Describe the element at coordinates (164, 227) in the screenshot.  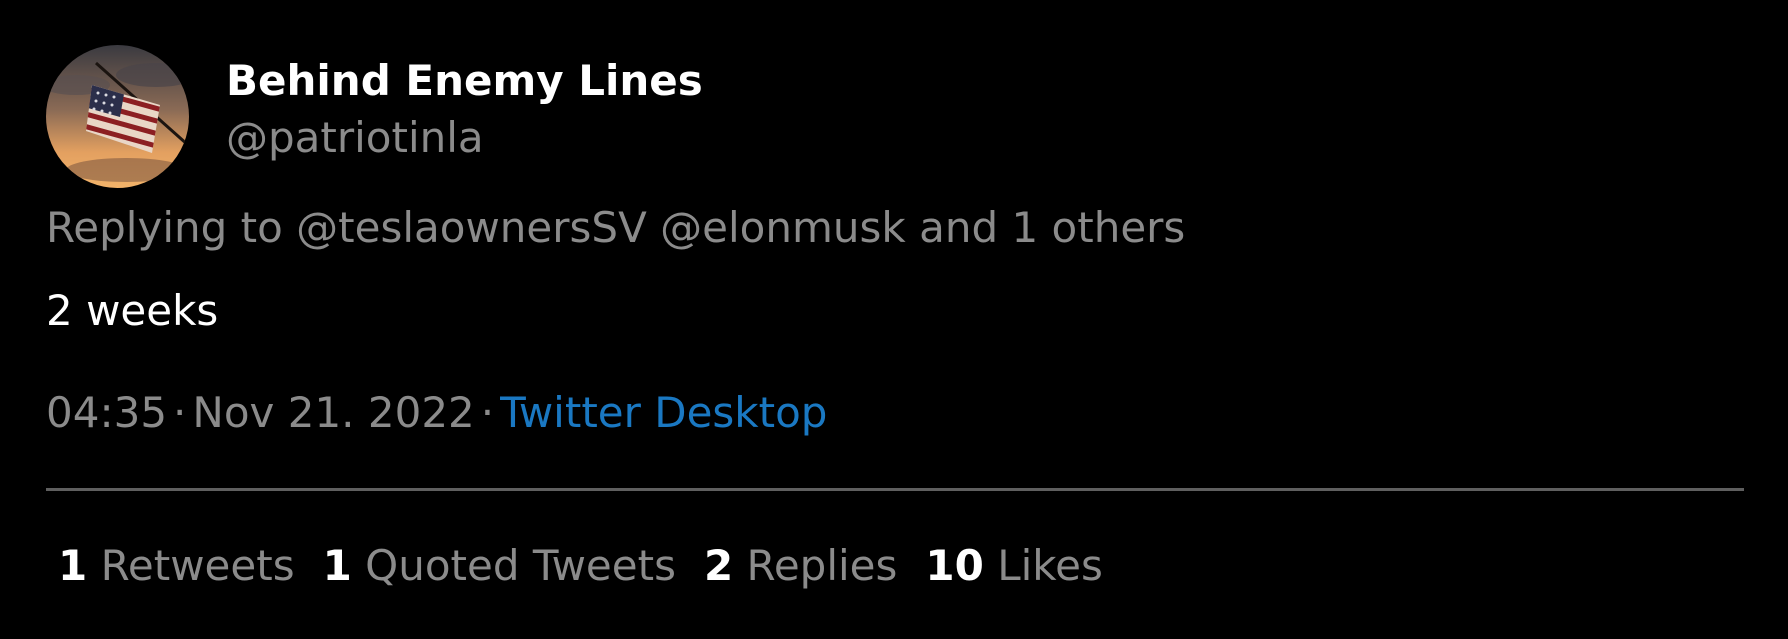
I see `replying-to-label: Replying to` at that location.